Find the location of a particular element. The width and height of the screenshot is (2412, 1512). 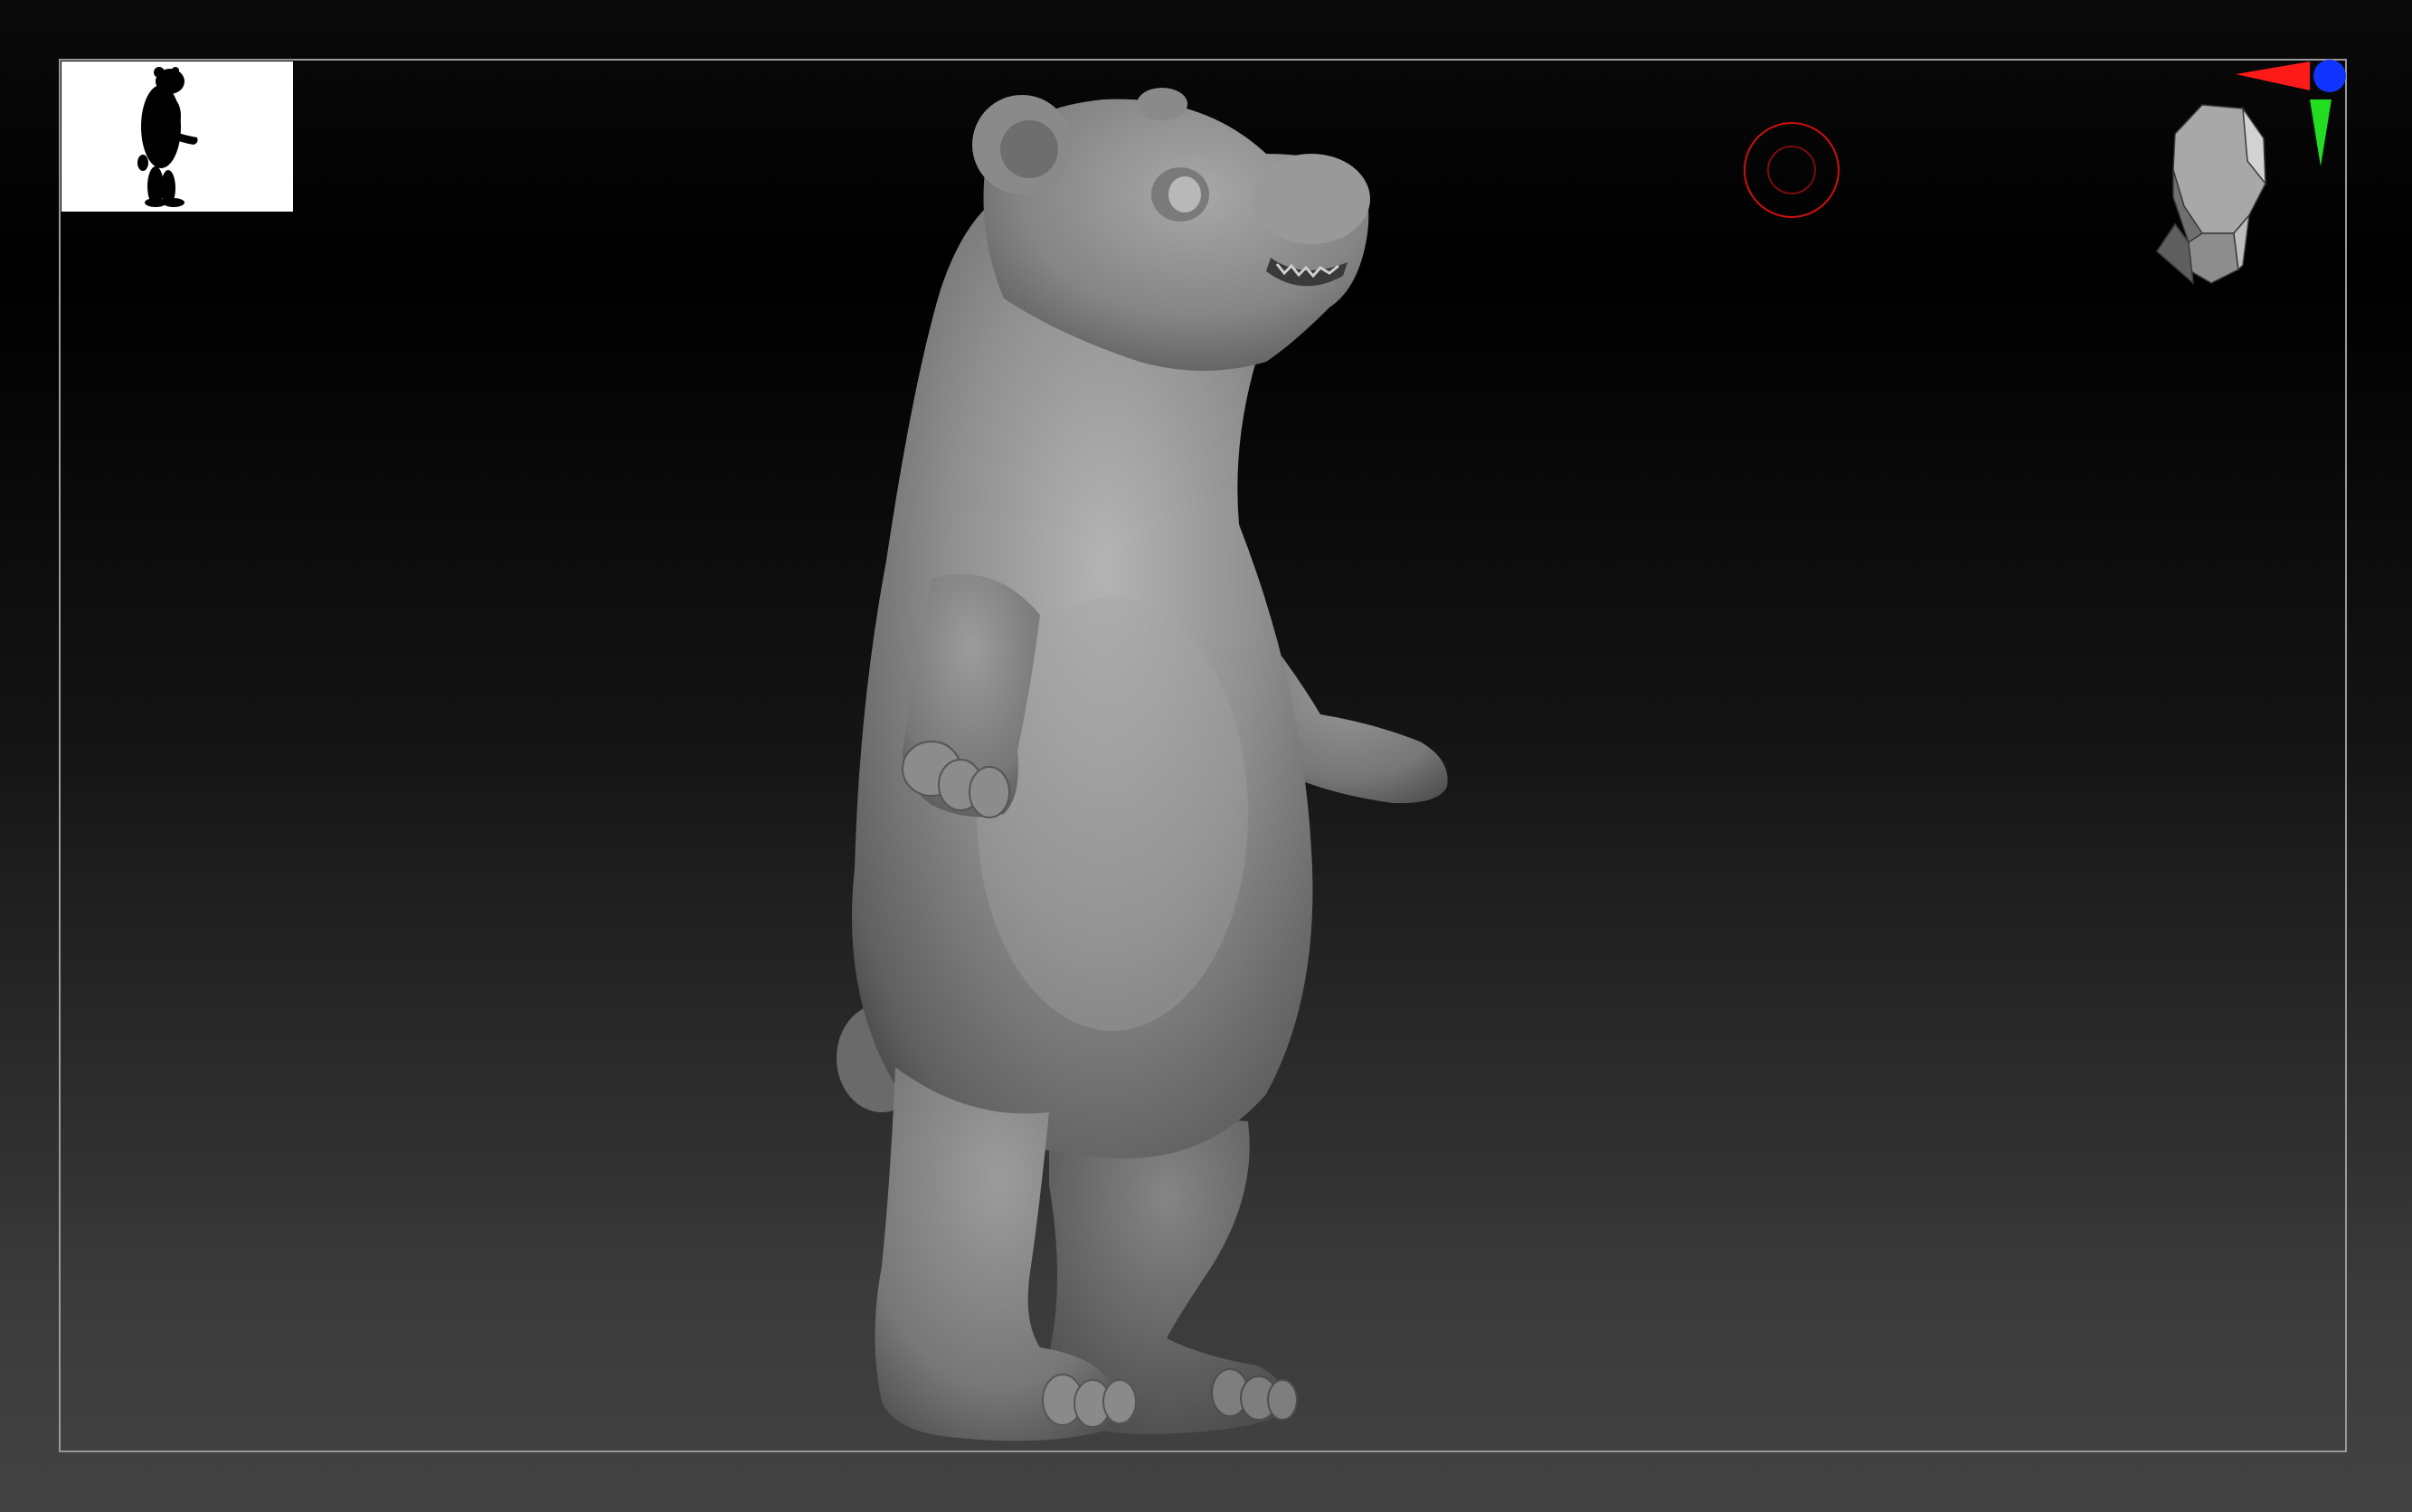

y-axis-arrow is located at coordinates (2321, 132).